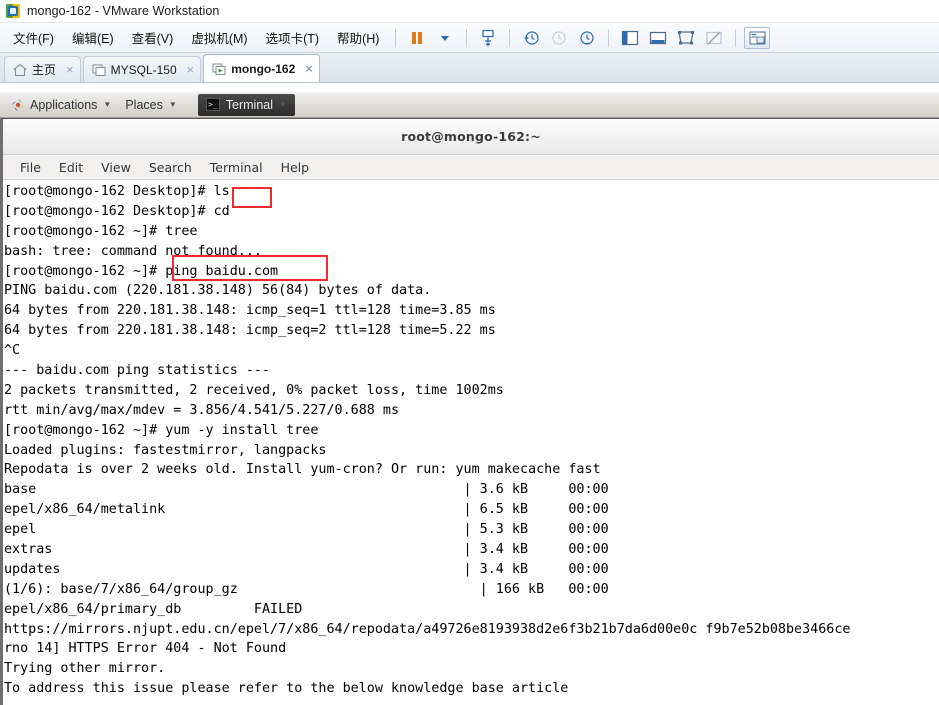 This screenshot has width=939, height=705. What do you see at coordinates (587, 38) in the screenshot?
I see `manage-snapshots-icon` at bounding box center [587, 38].